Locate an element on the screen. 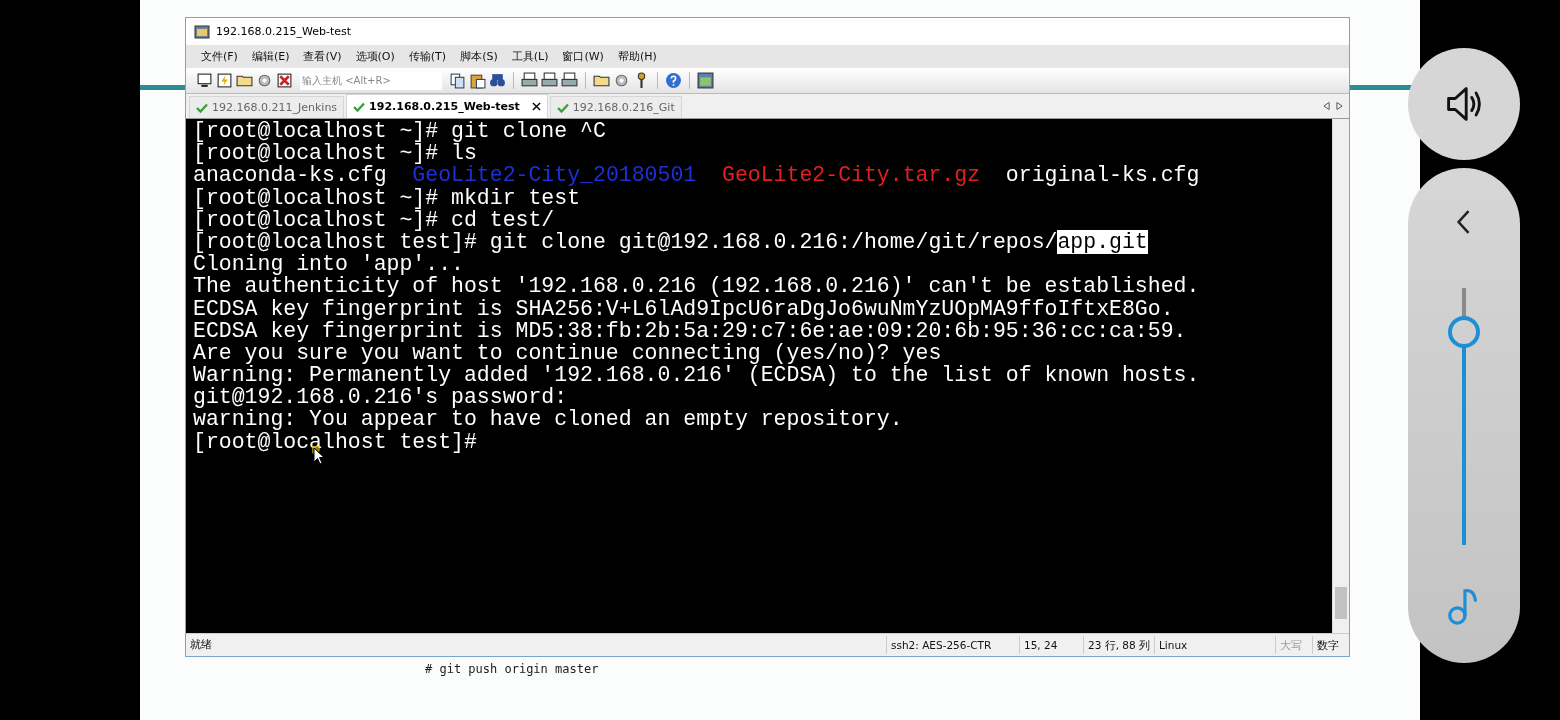 The width and height of the screenshot is (1560, 720). cipher-text: ssh2: AES-256-CTR is located at coordinates (952, 645).